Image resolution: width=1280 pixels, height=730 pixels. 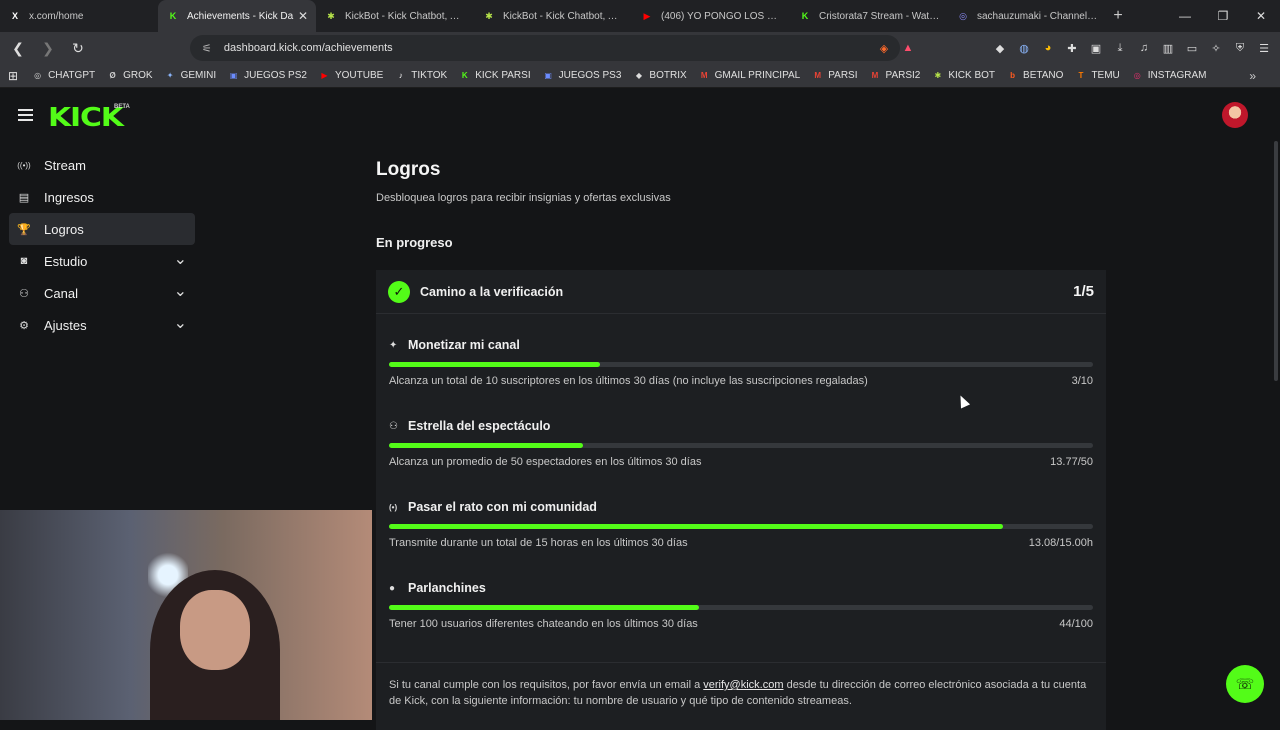 I want to click on vpn-shield-icon: ⛨, so click(x=1240, y=48).